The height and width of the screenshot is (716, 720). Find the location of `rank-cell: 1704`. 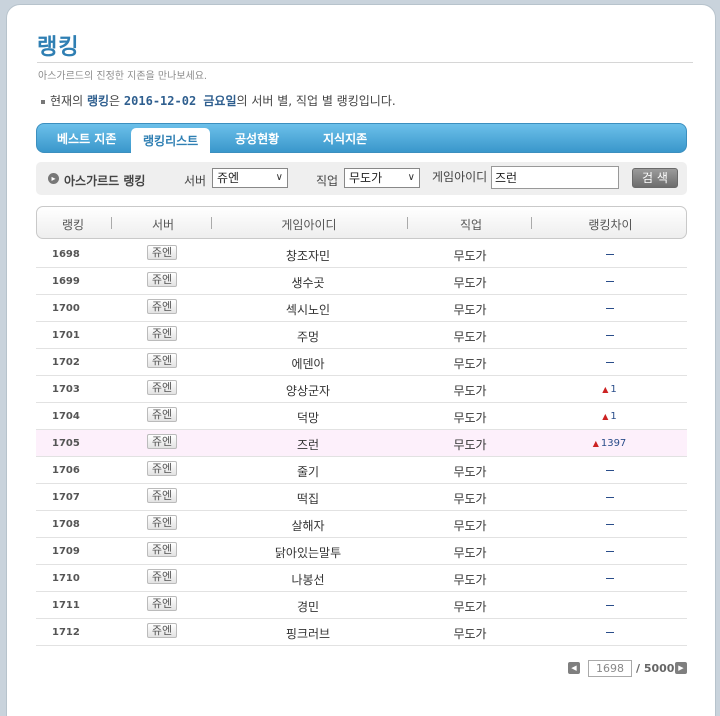

rank-cell: 1704 is located at coordinates (66, 416).